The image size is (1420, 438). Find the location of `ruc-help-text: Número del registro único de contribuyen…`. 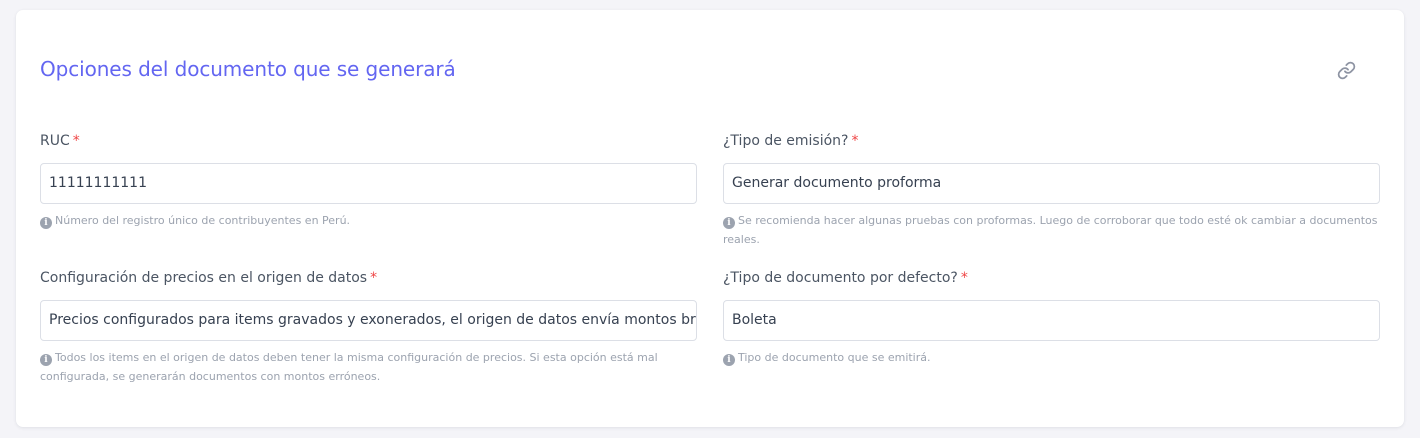

ruc-help-text: Número del registro único de contribuyen… is located at coordinates (203, 220).